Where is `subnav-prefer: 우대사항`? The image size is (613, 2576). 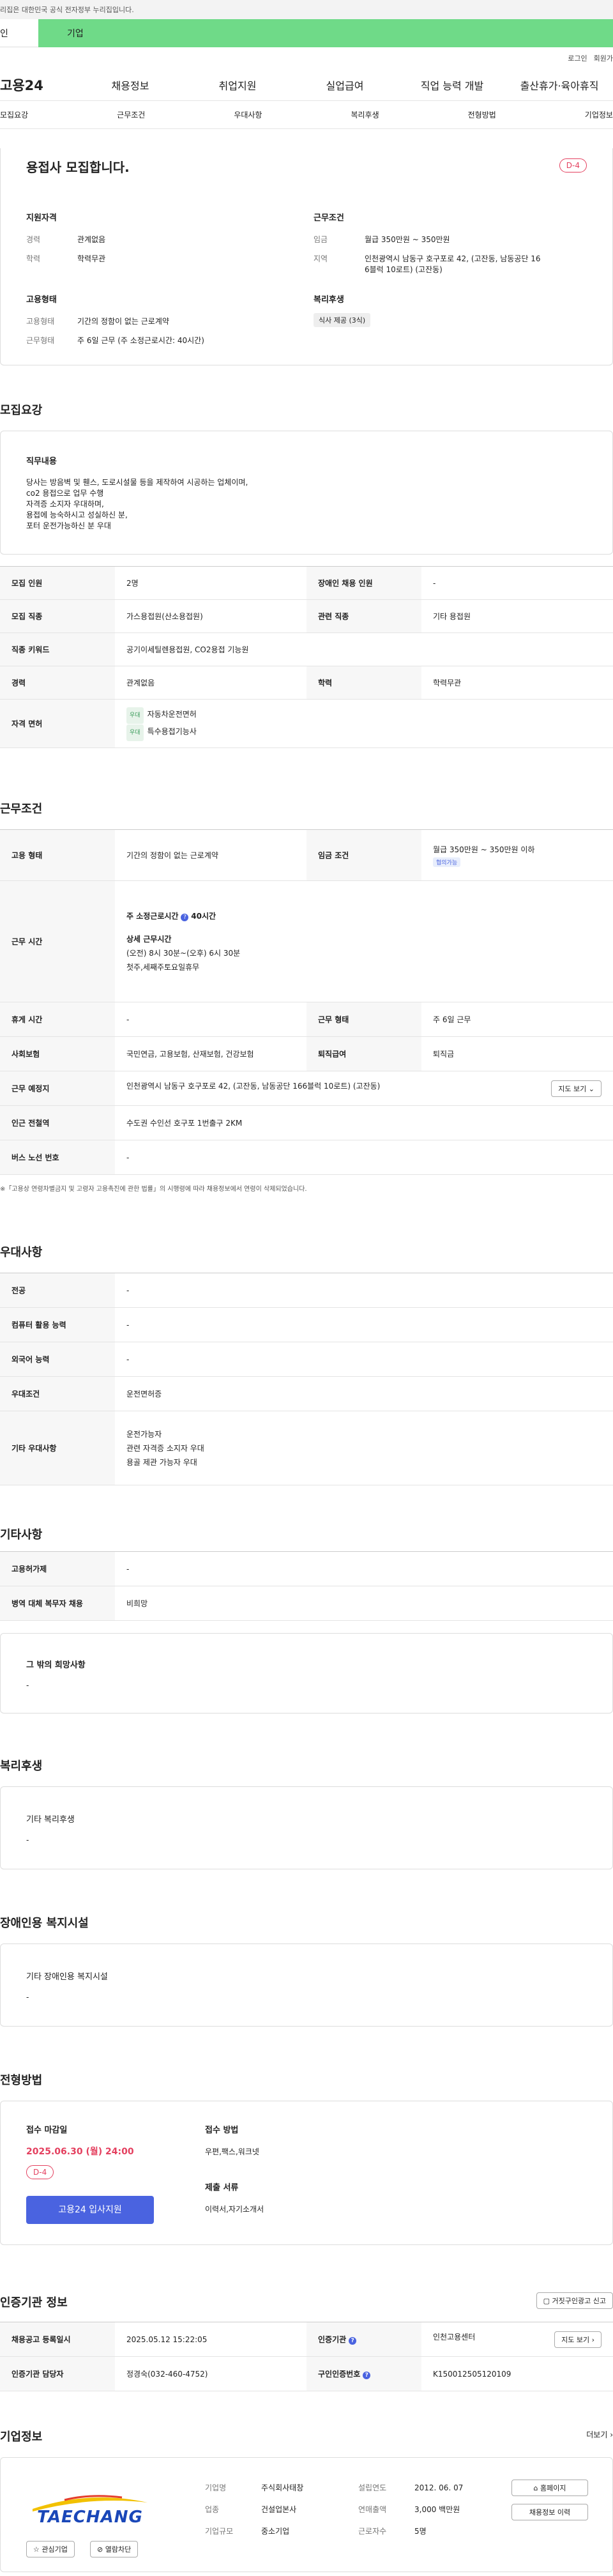
subnav-prefer: 우대사항 is located at coordinates (248, 114).